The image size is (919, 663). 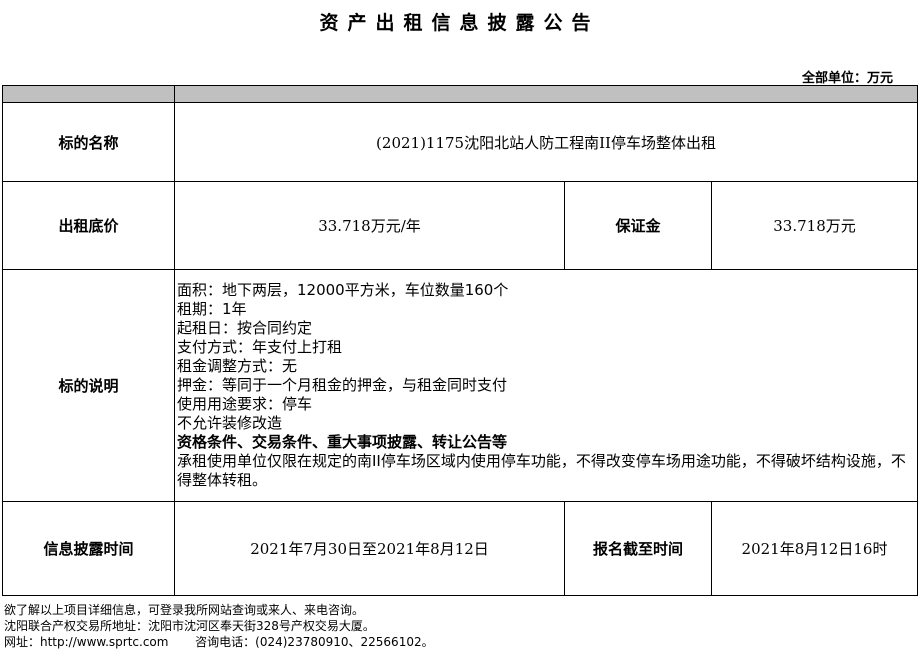 I want to click on deposit-value: 33.718万元, so click(x=814, y=225).